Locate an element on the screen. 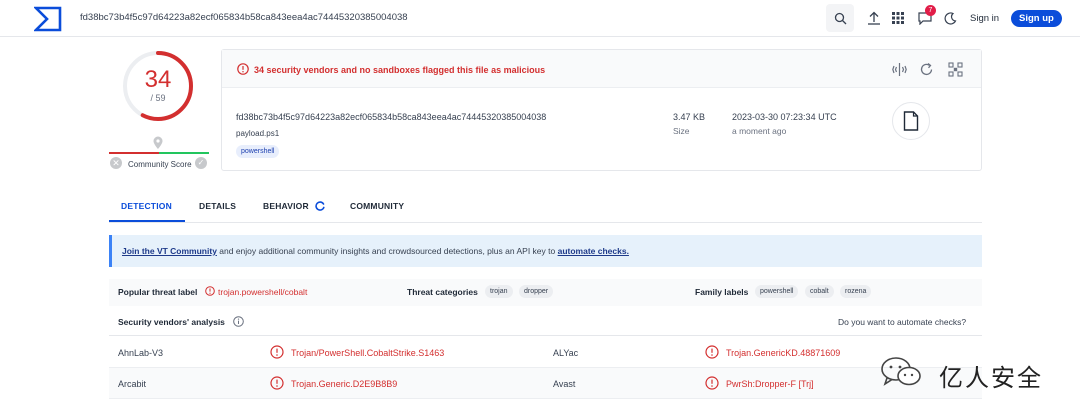 The height and width of the screenshot is (418, 1080). family-labels-title: Family labels is located at coordinates (722, 292).